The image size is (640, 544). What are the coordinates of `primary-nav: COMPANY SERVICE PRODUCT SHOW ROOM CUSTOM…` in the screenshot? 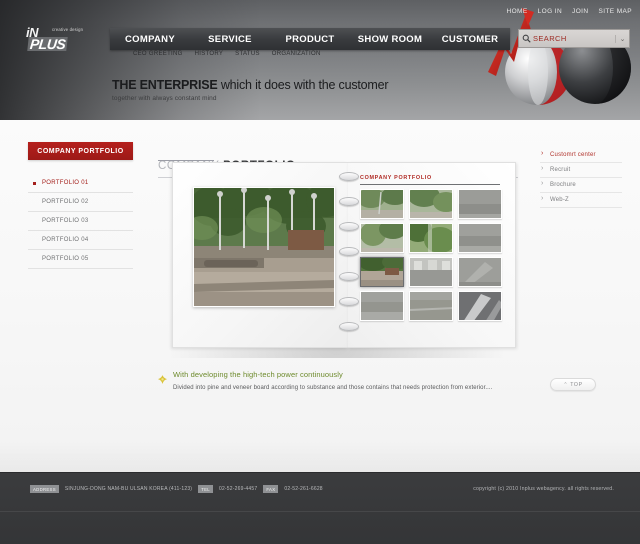 It's located at (310, 39).